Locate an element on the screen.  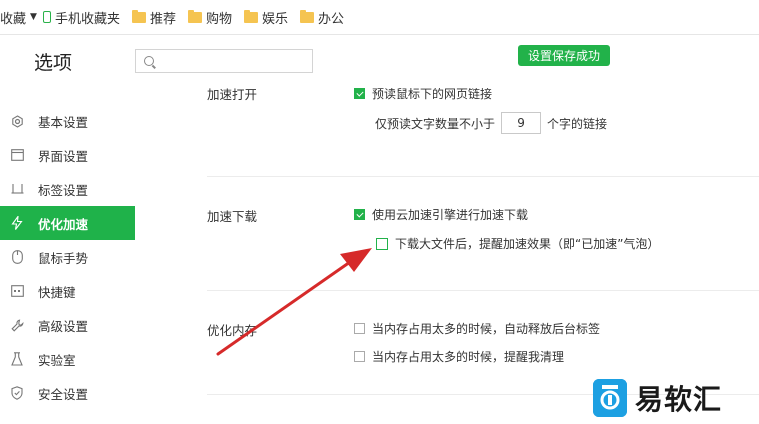
watermark-text: 易软汇 is located at coordinates (679, 399).